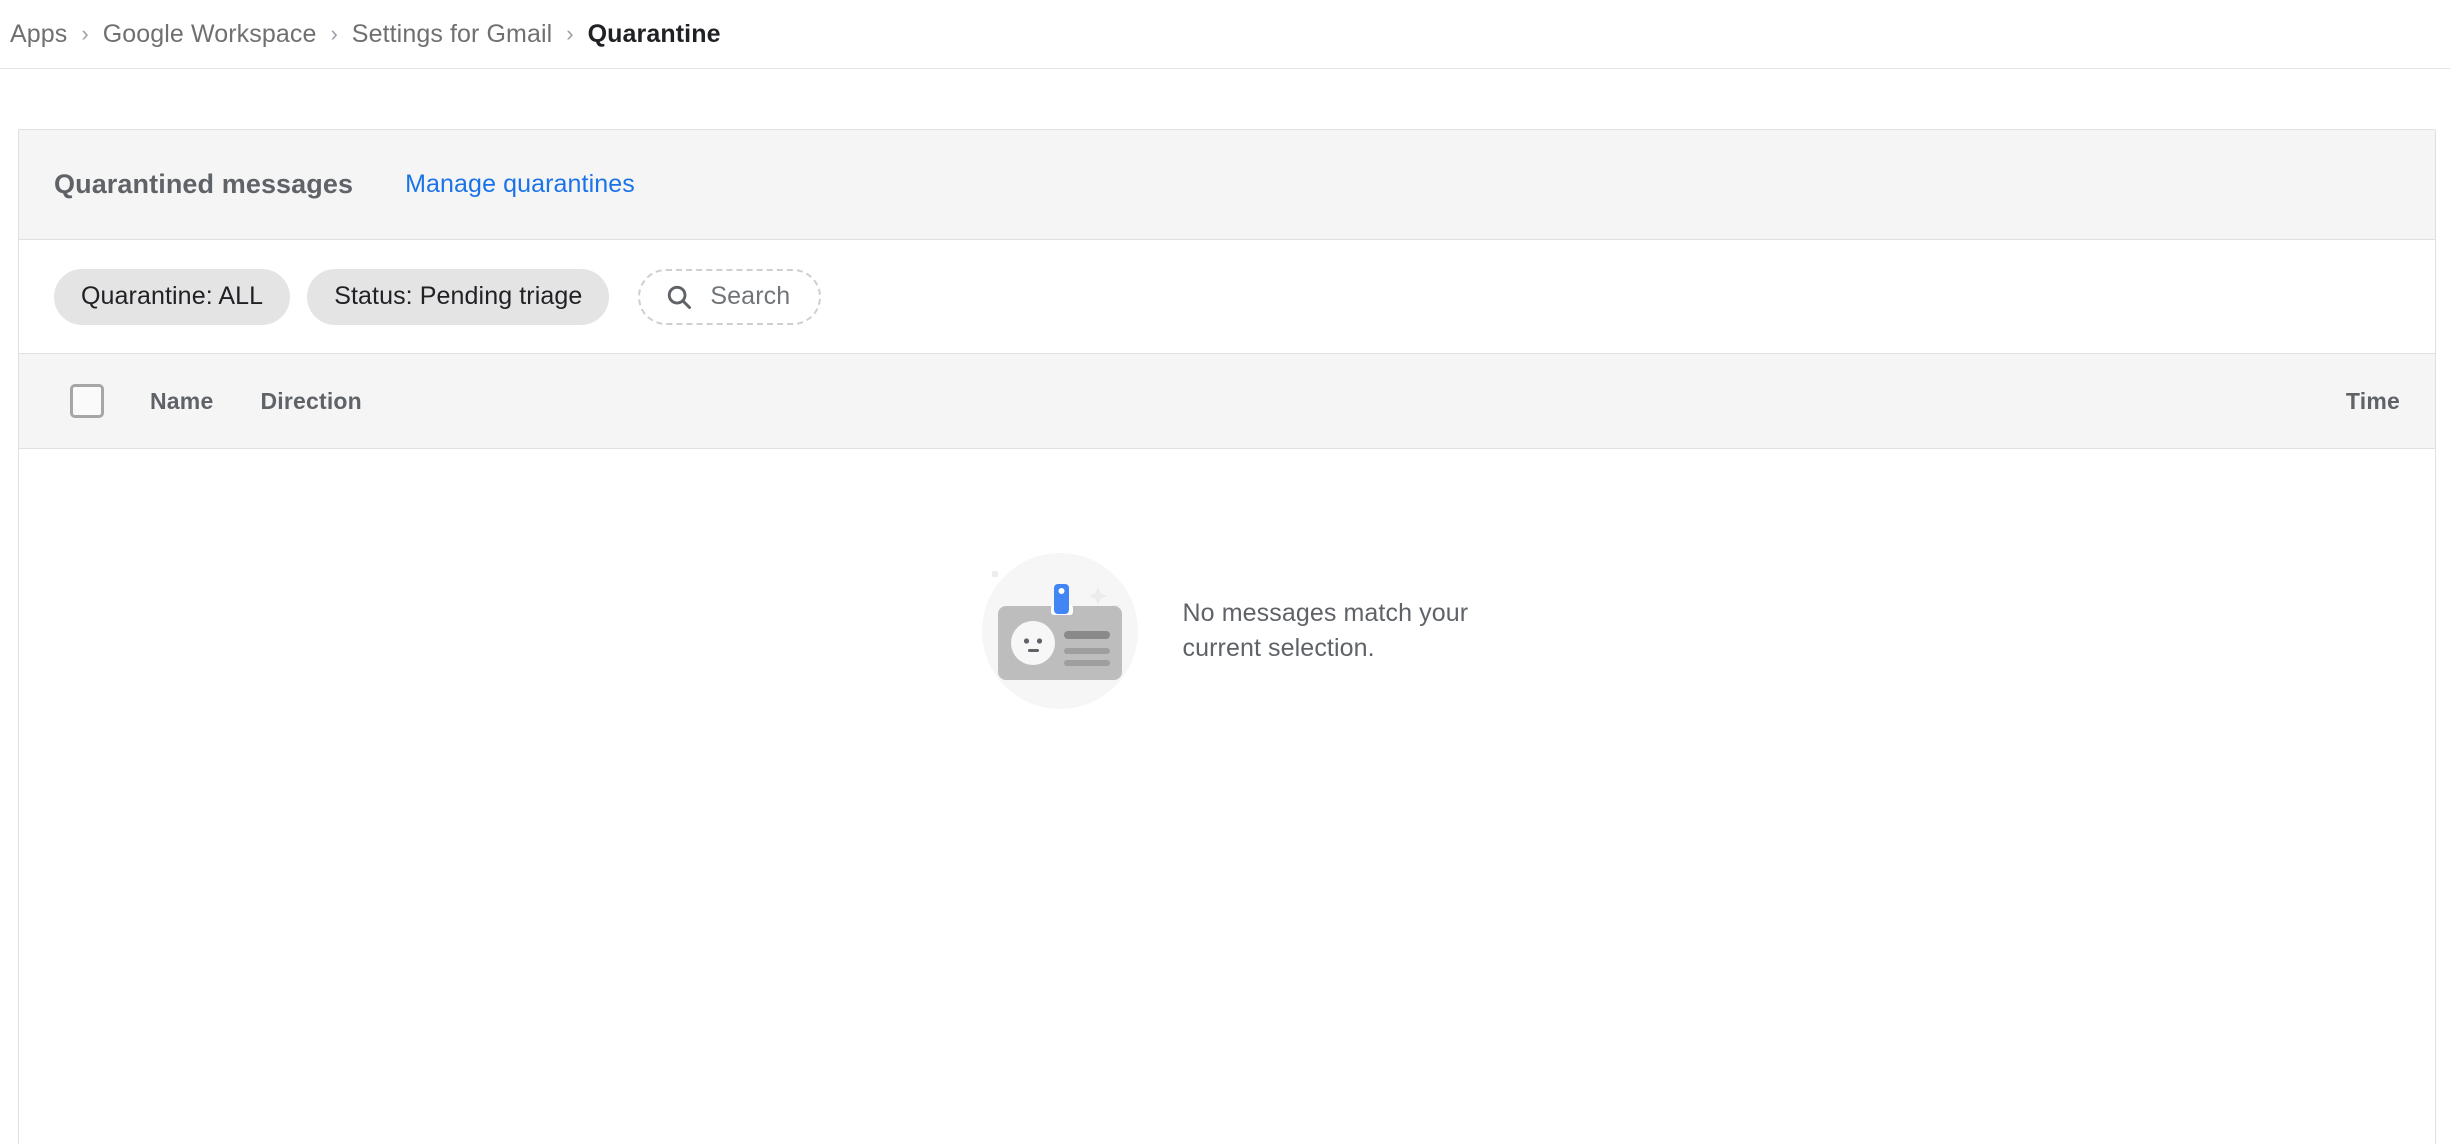 The height and width of the screenshot is (1144, 2450). What do you see at coordinates (87, 401) in the screenshot?
I see `select-all-checkbox` at bounding box center [87, 401].